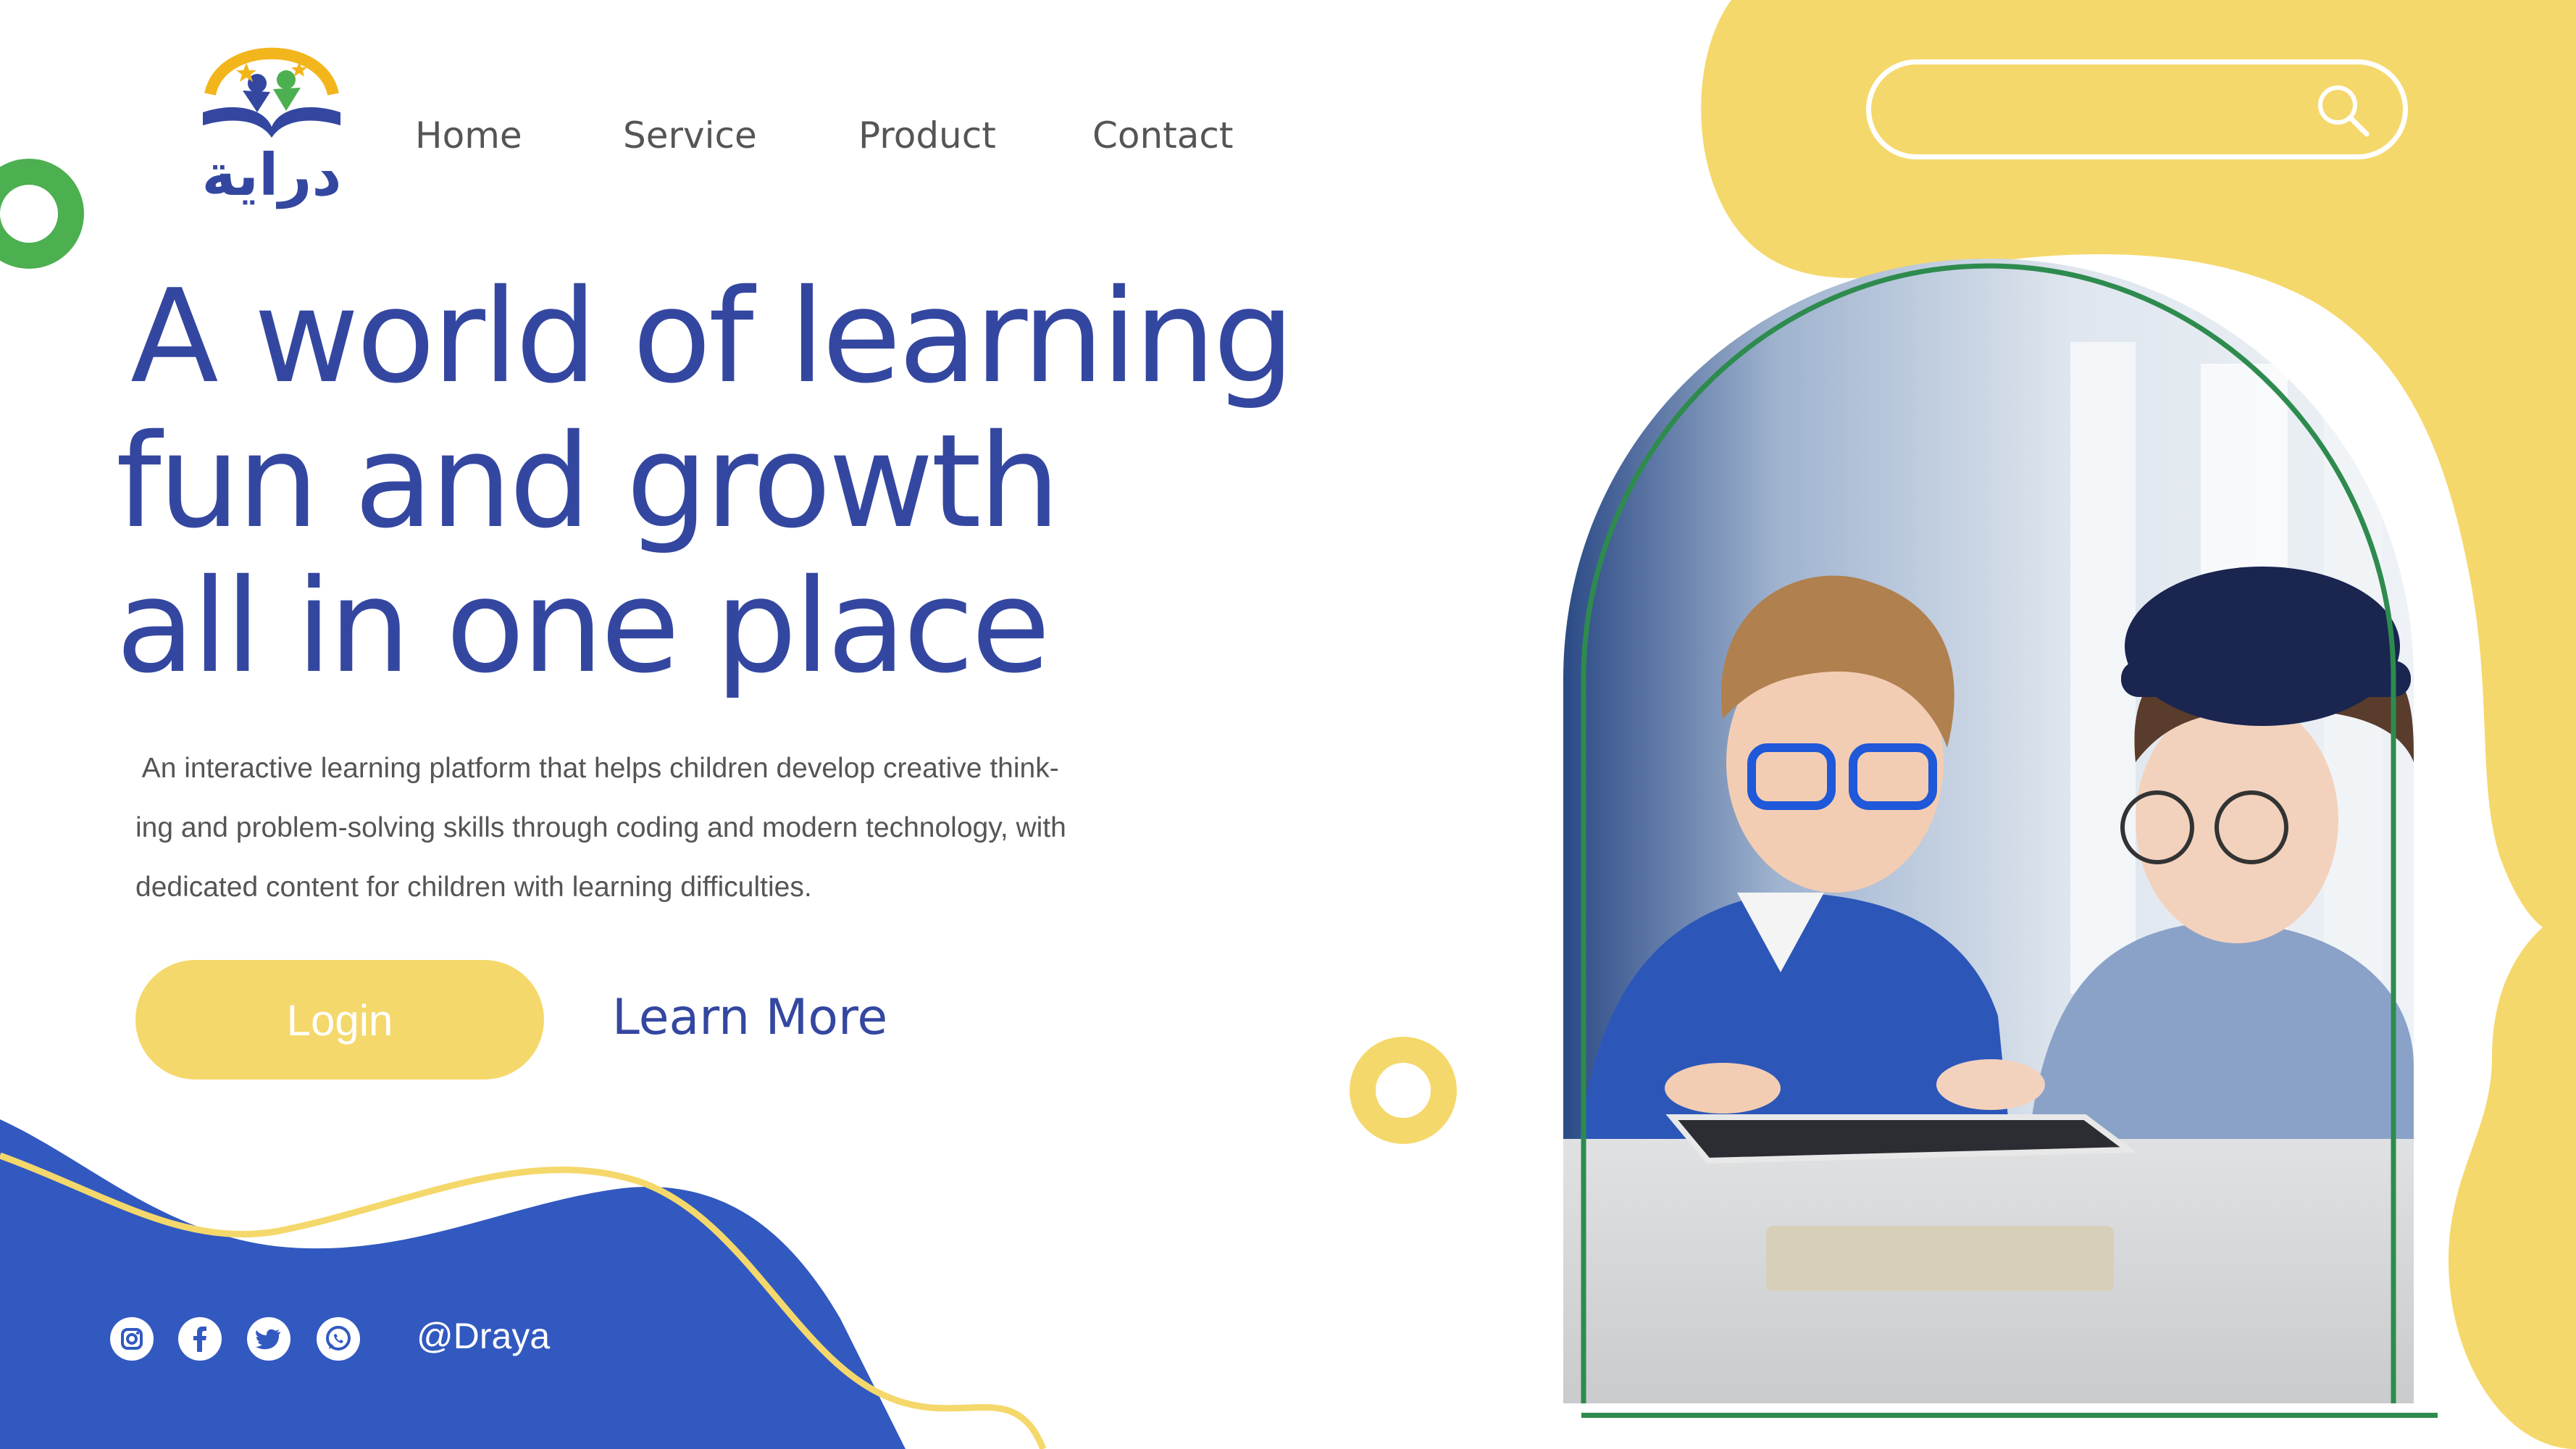  Describe the element at coordinates (2009, 1416) in the screenshot. I see `photo-frame-bottom` at that location.